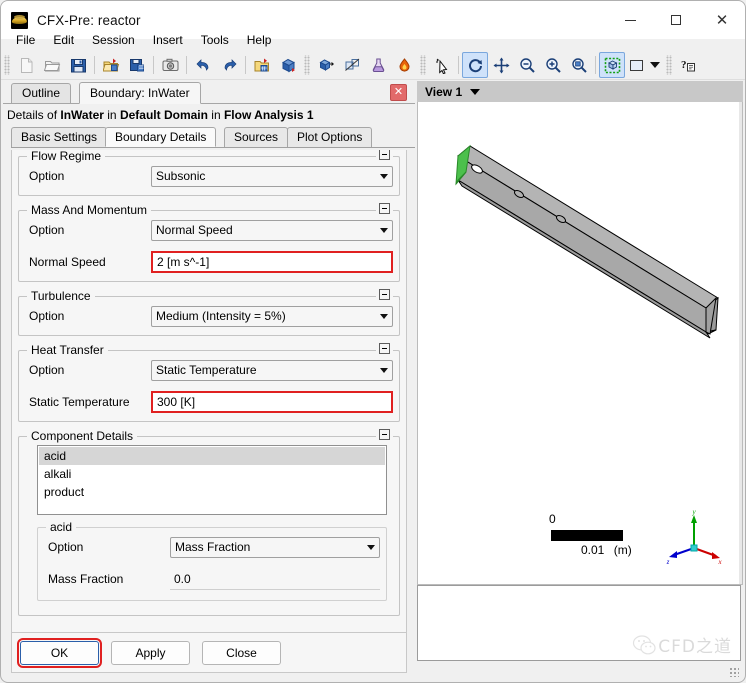 This screenshot has width=746, height=683. What do you see at coordinates (212, 456) in the screenshot?
I see `list-item-acid: acid` at bounding box center [212, 456].